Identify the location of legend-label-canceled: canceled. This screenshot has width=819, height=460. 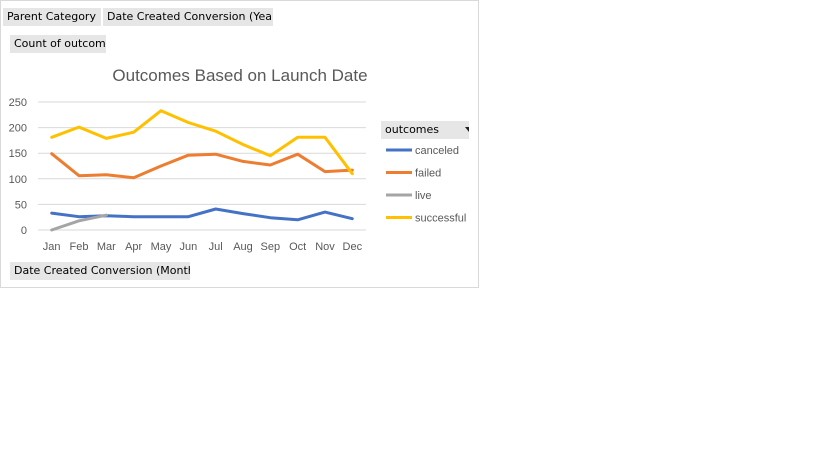
(437, 151).